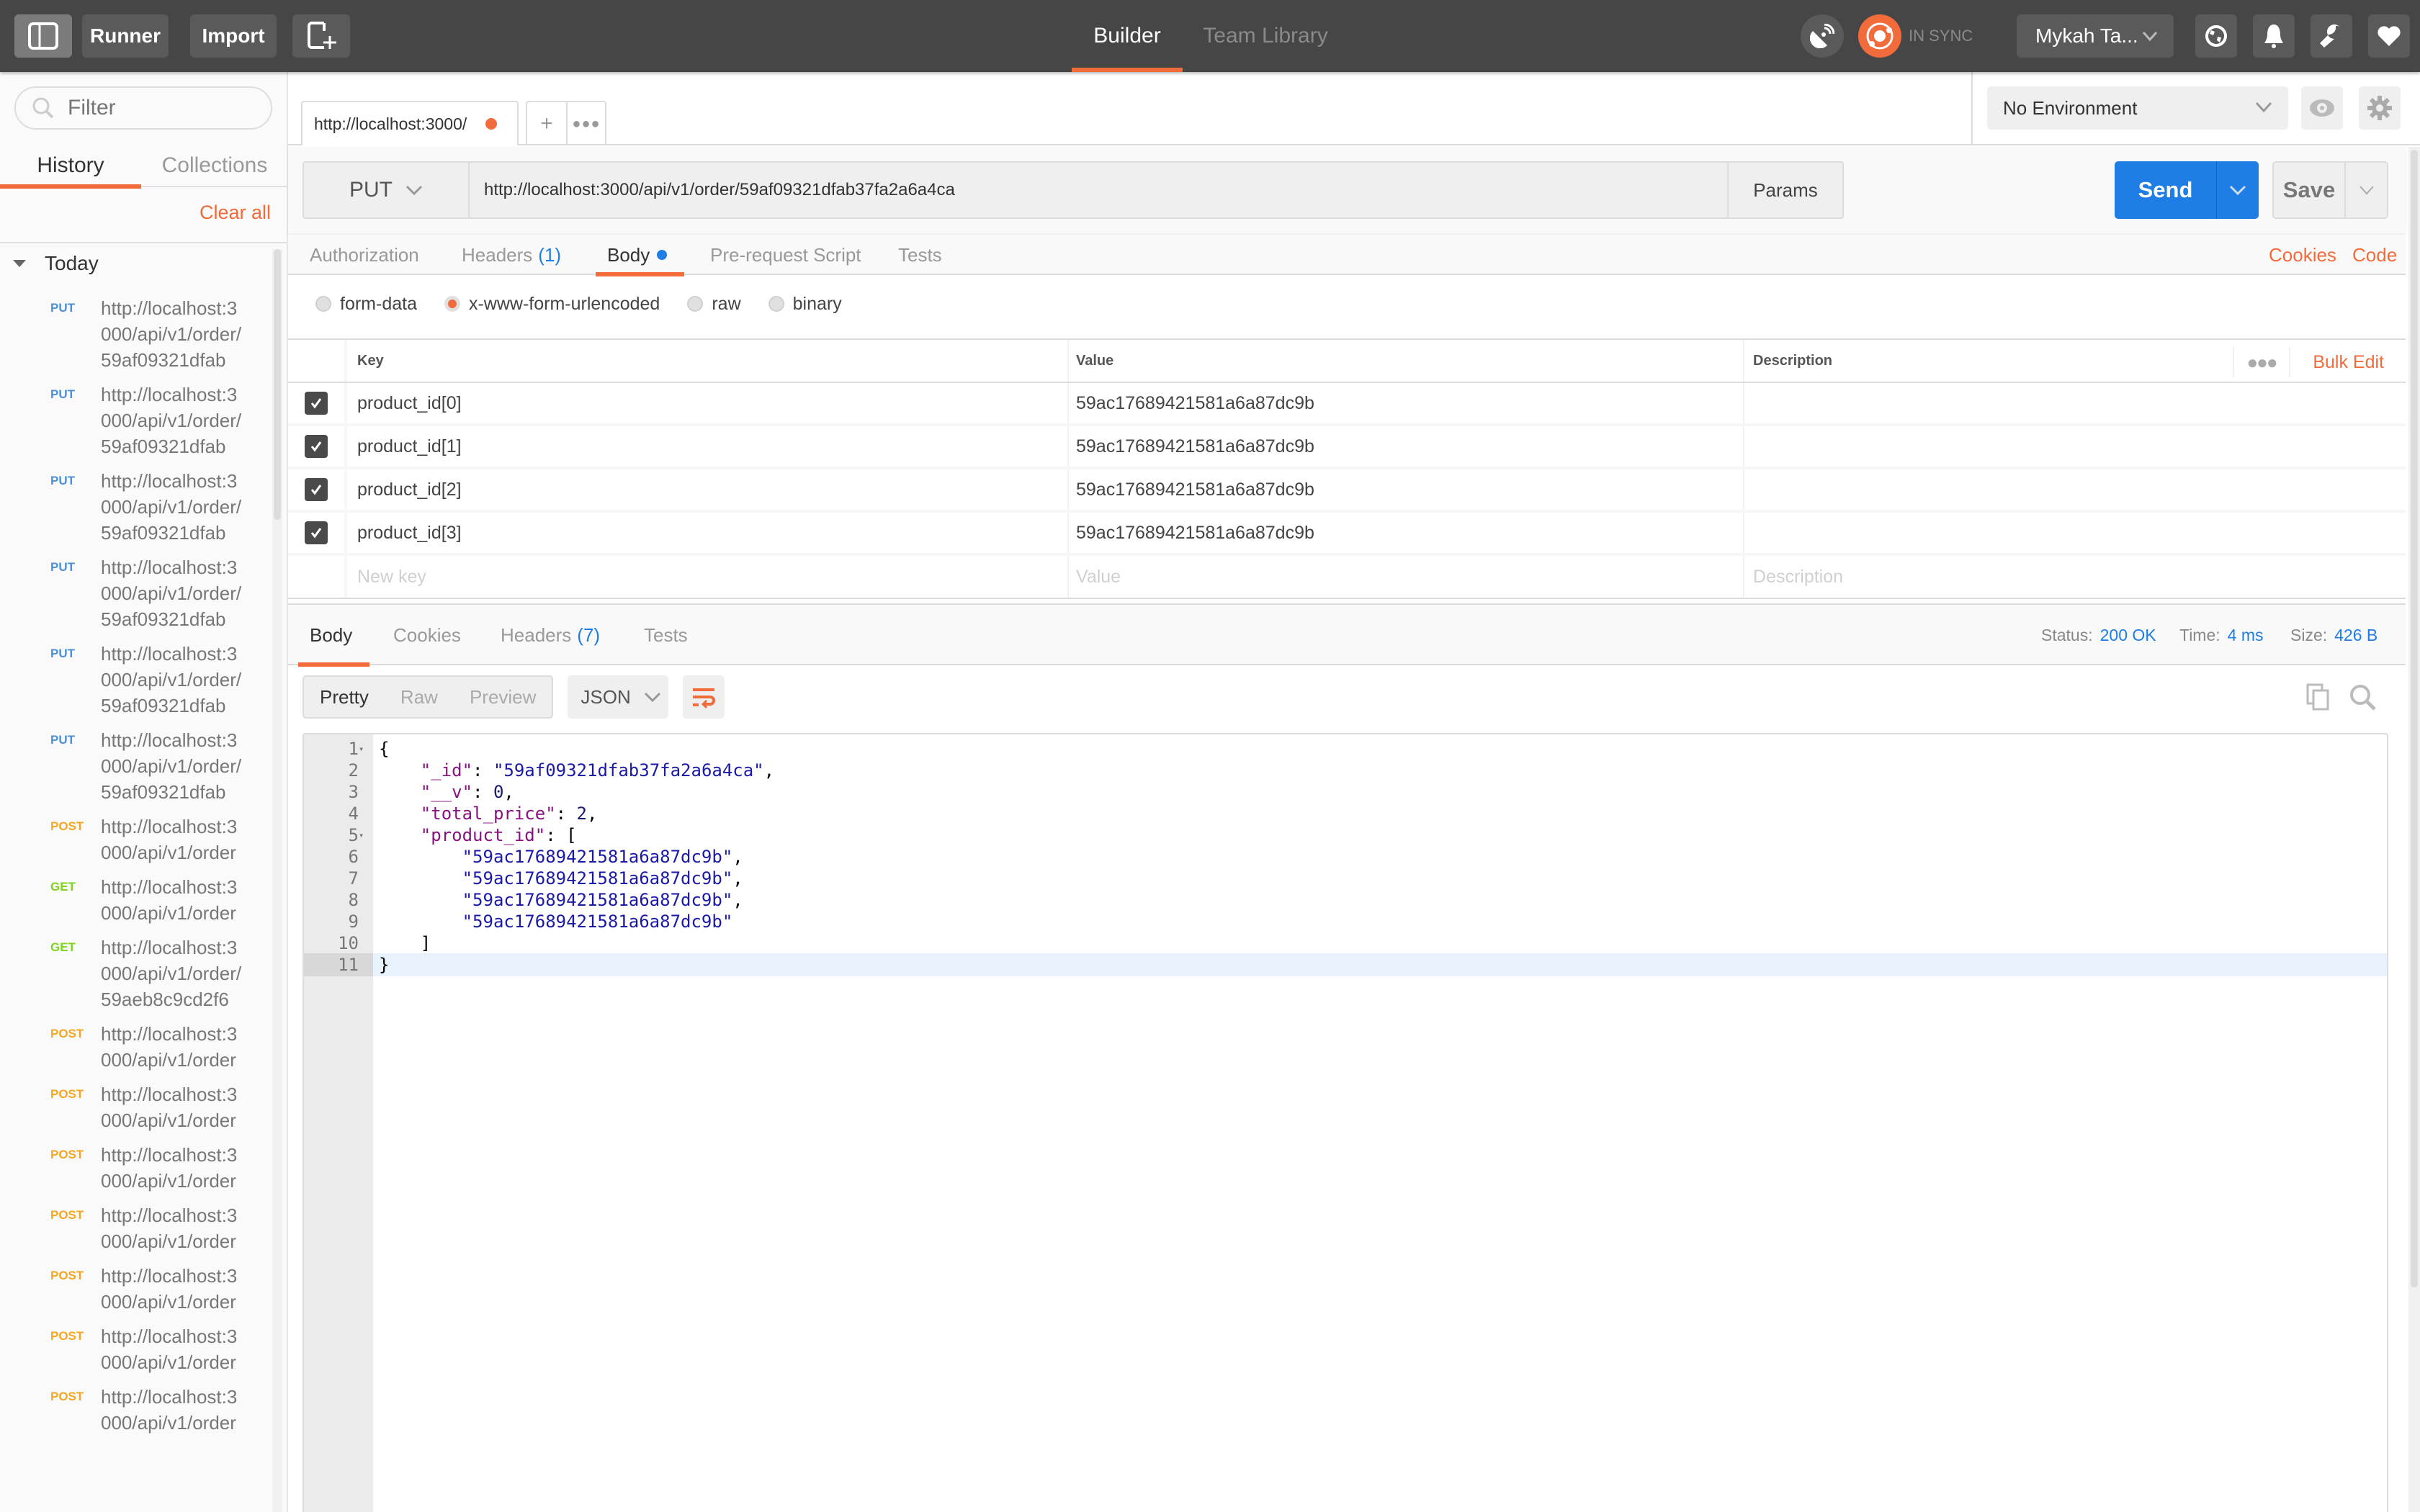 This screenshot has width=2420, height=1512. Describe the element at coordinates (708, 533) in the screenshot. I see `row-key: product_id[3]` at that location.